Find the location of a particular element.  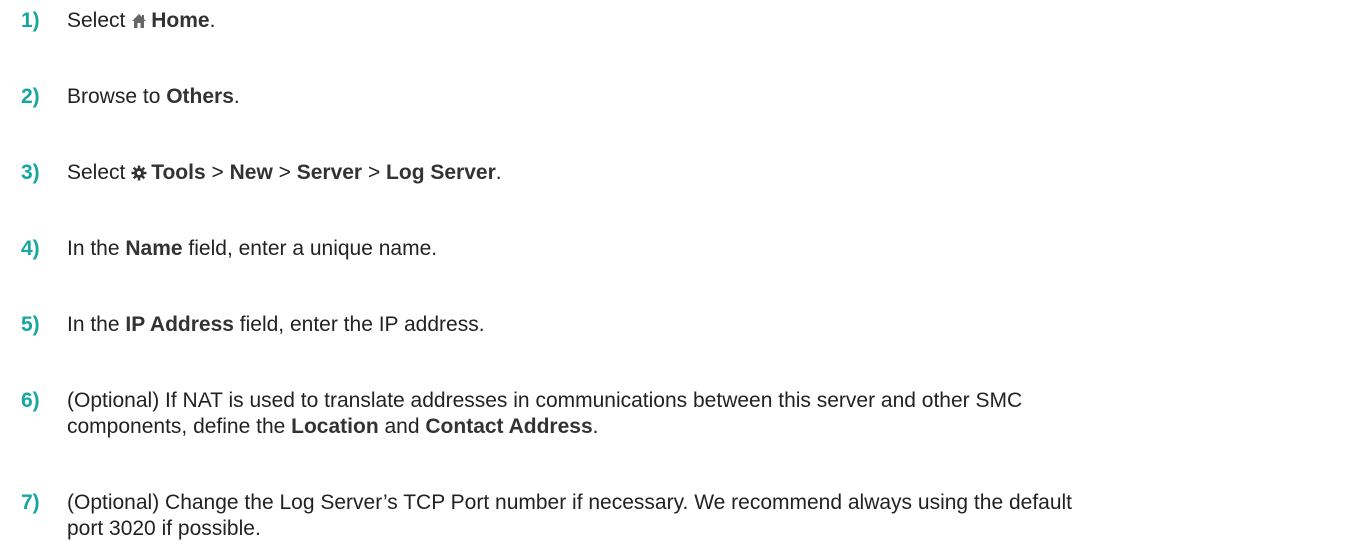

step-text: In the Name field, enter a unique name. is located at coordinates (252, 248).